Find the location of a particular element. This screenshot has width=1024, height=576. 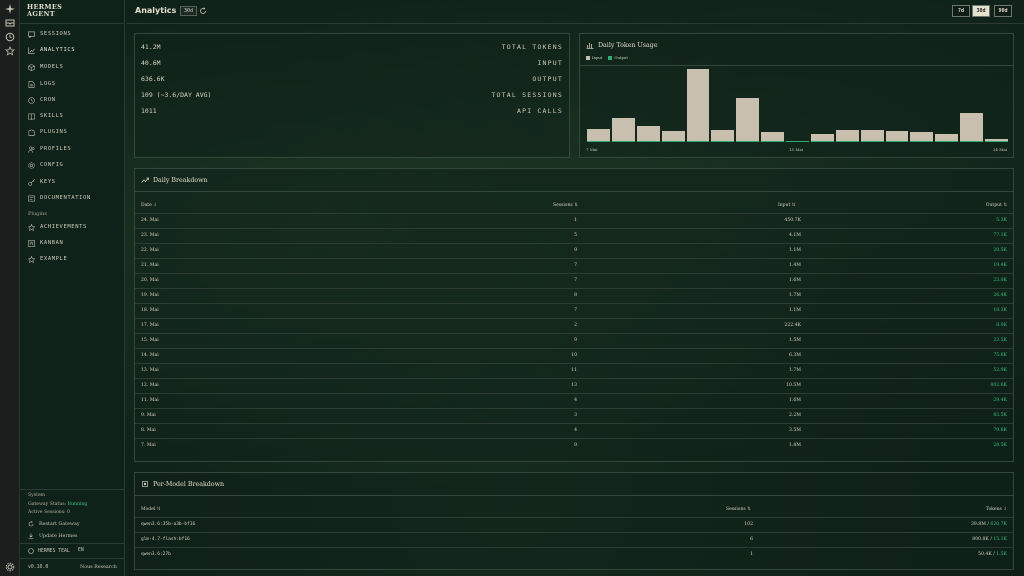

nav-label: PLUGINS is located at coordinates (54, 132).